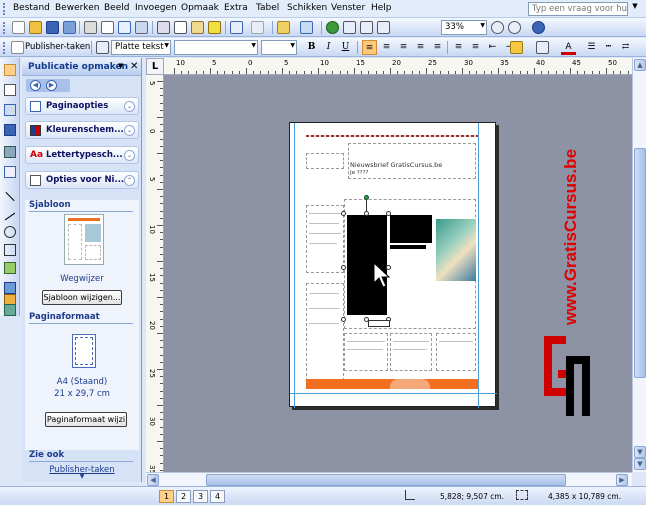 This screenshot has width=646, height=505. What do you see at coordinates (10, 216) in the screenshot?
I see `arrow-icon` at bounding box center [10, 216].